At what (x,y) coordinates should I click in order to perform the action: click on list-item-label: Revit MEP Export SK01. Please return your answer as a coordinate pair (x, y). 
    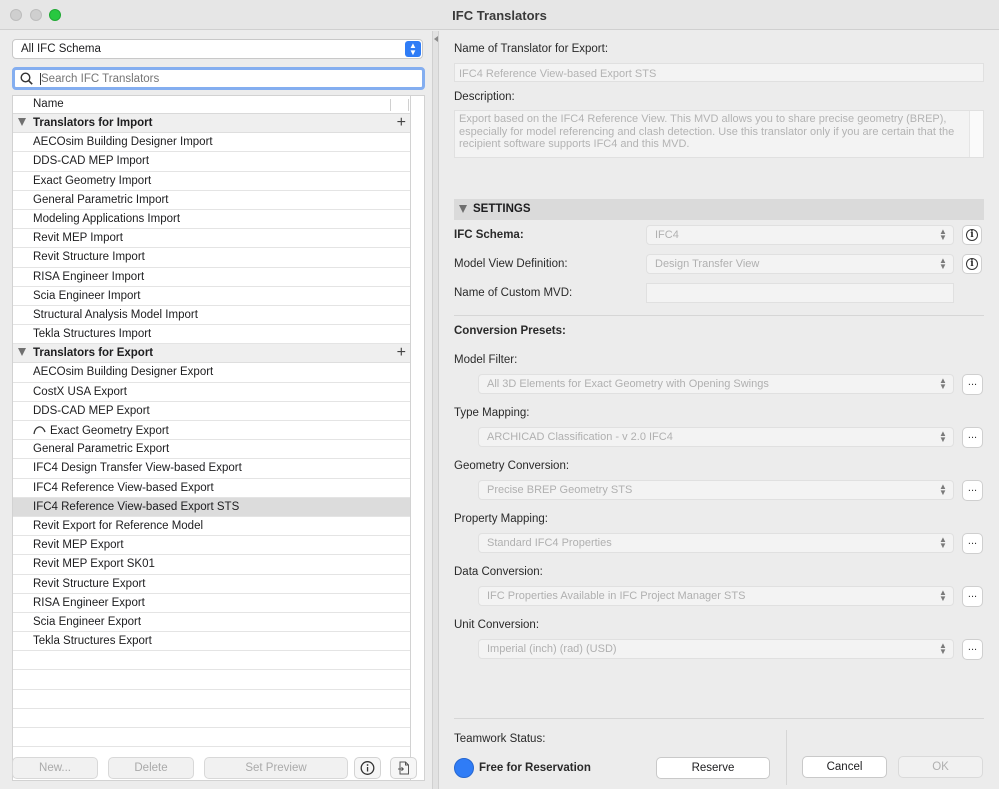
    Looking at the image, I should click on (94, 564).